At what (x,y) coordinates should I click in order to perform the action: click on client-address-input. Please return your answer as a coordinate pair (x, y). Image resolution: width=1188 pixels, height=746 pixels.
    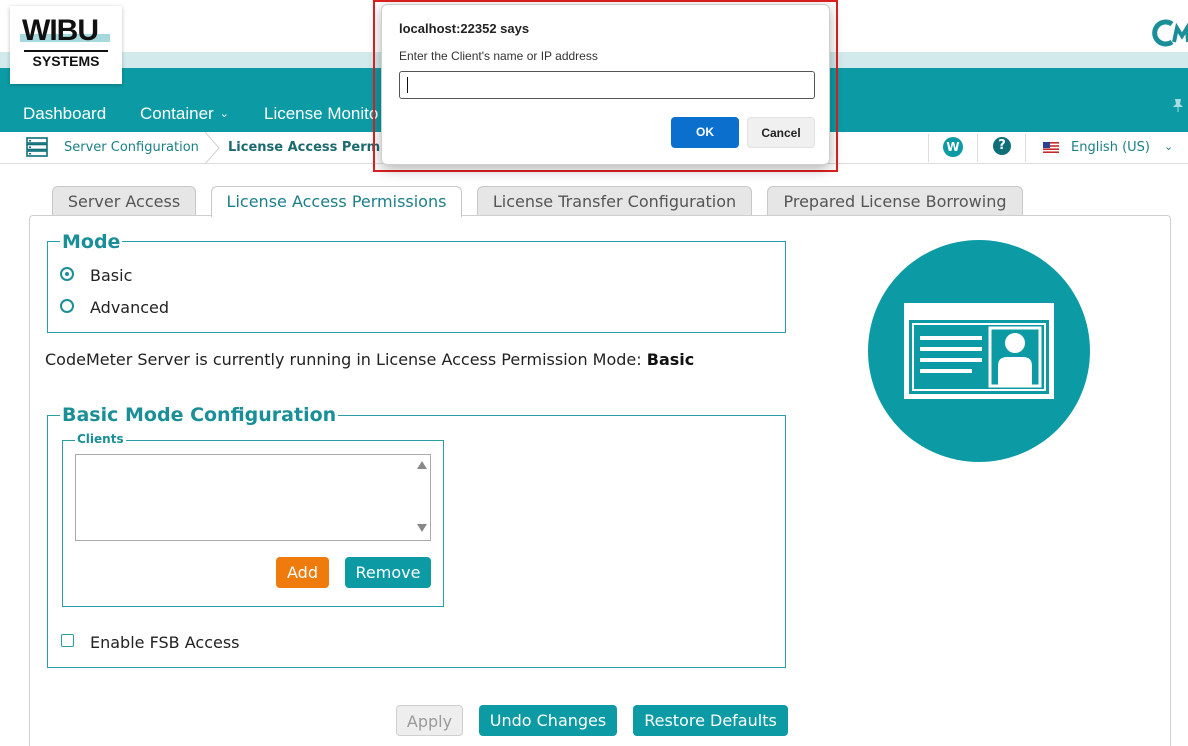
    Looking at the image, I should click on (607, 85).